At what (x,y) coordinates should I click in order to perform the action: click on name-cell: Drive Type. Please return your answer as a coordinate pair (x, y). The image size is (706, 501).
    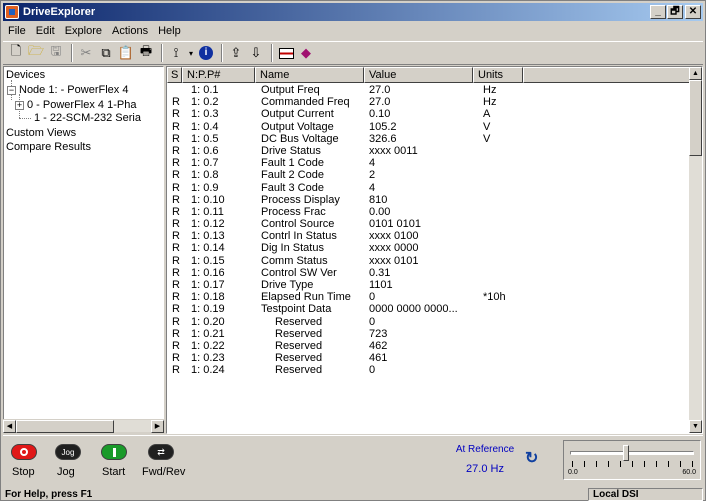
    Looking at the image, I should click on (287, 285).